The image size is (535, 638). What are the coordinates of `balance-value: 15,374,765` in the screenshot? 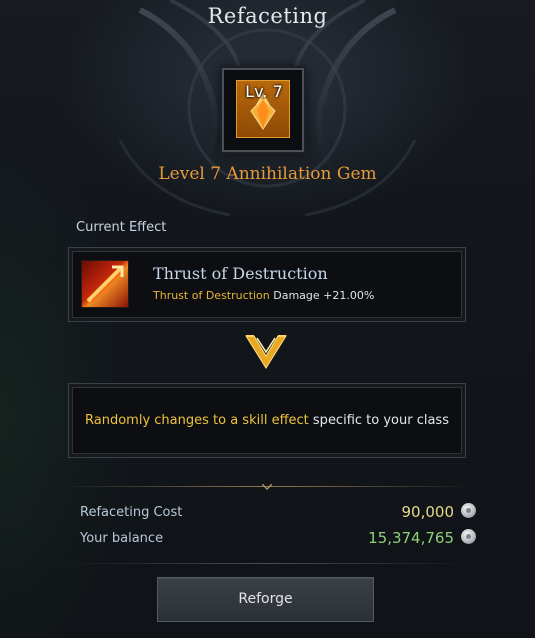 It's located at (411, 538).